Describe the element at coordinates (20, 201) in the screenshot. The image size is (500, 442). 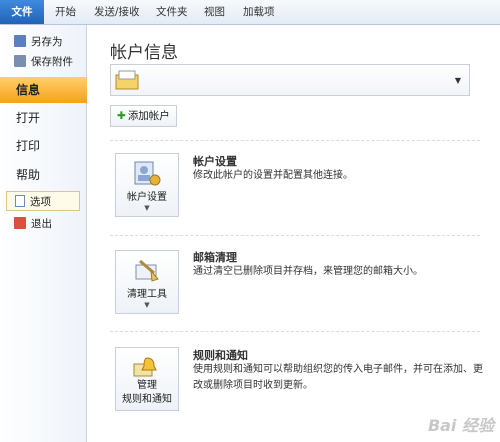
I see `options-icon` at that location.